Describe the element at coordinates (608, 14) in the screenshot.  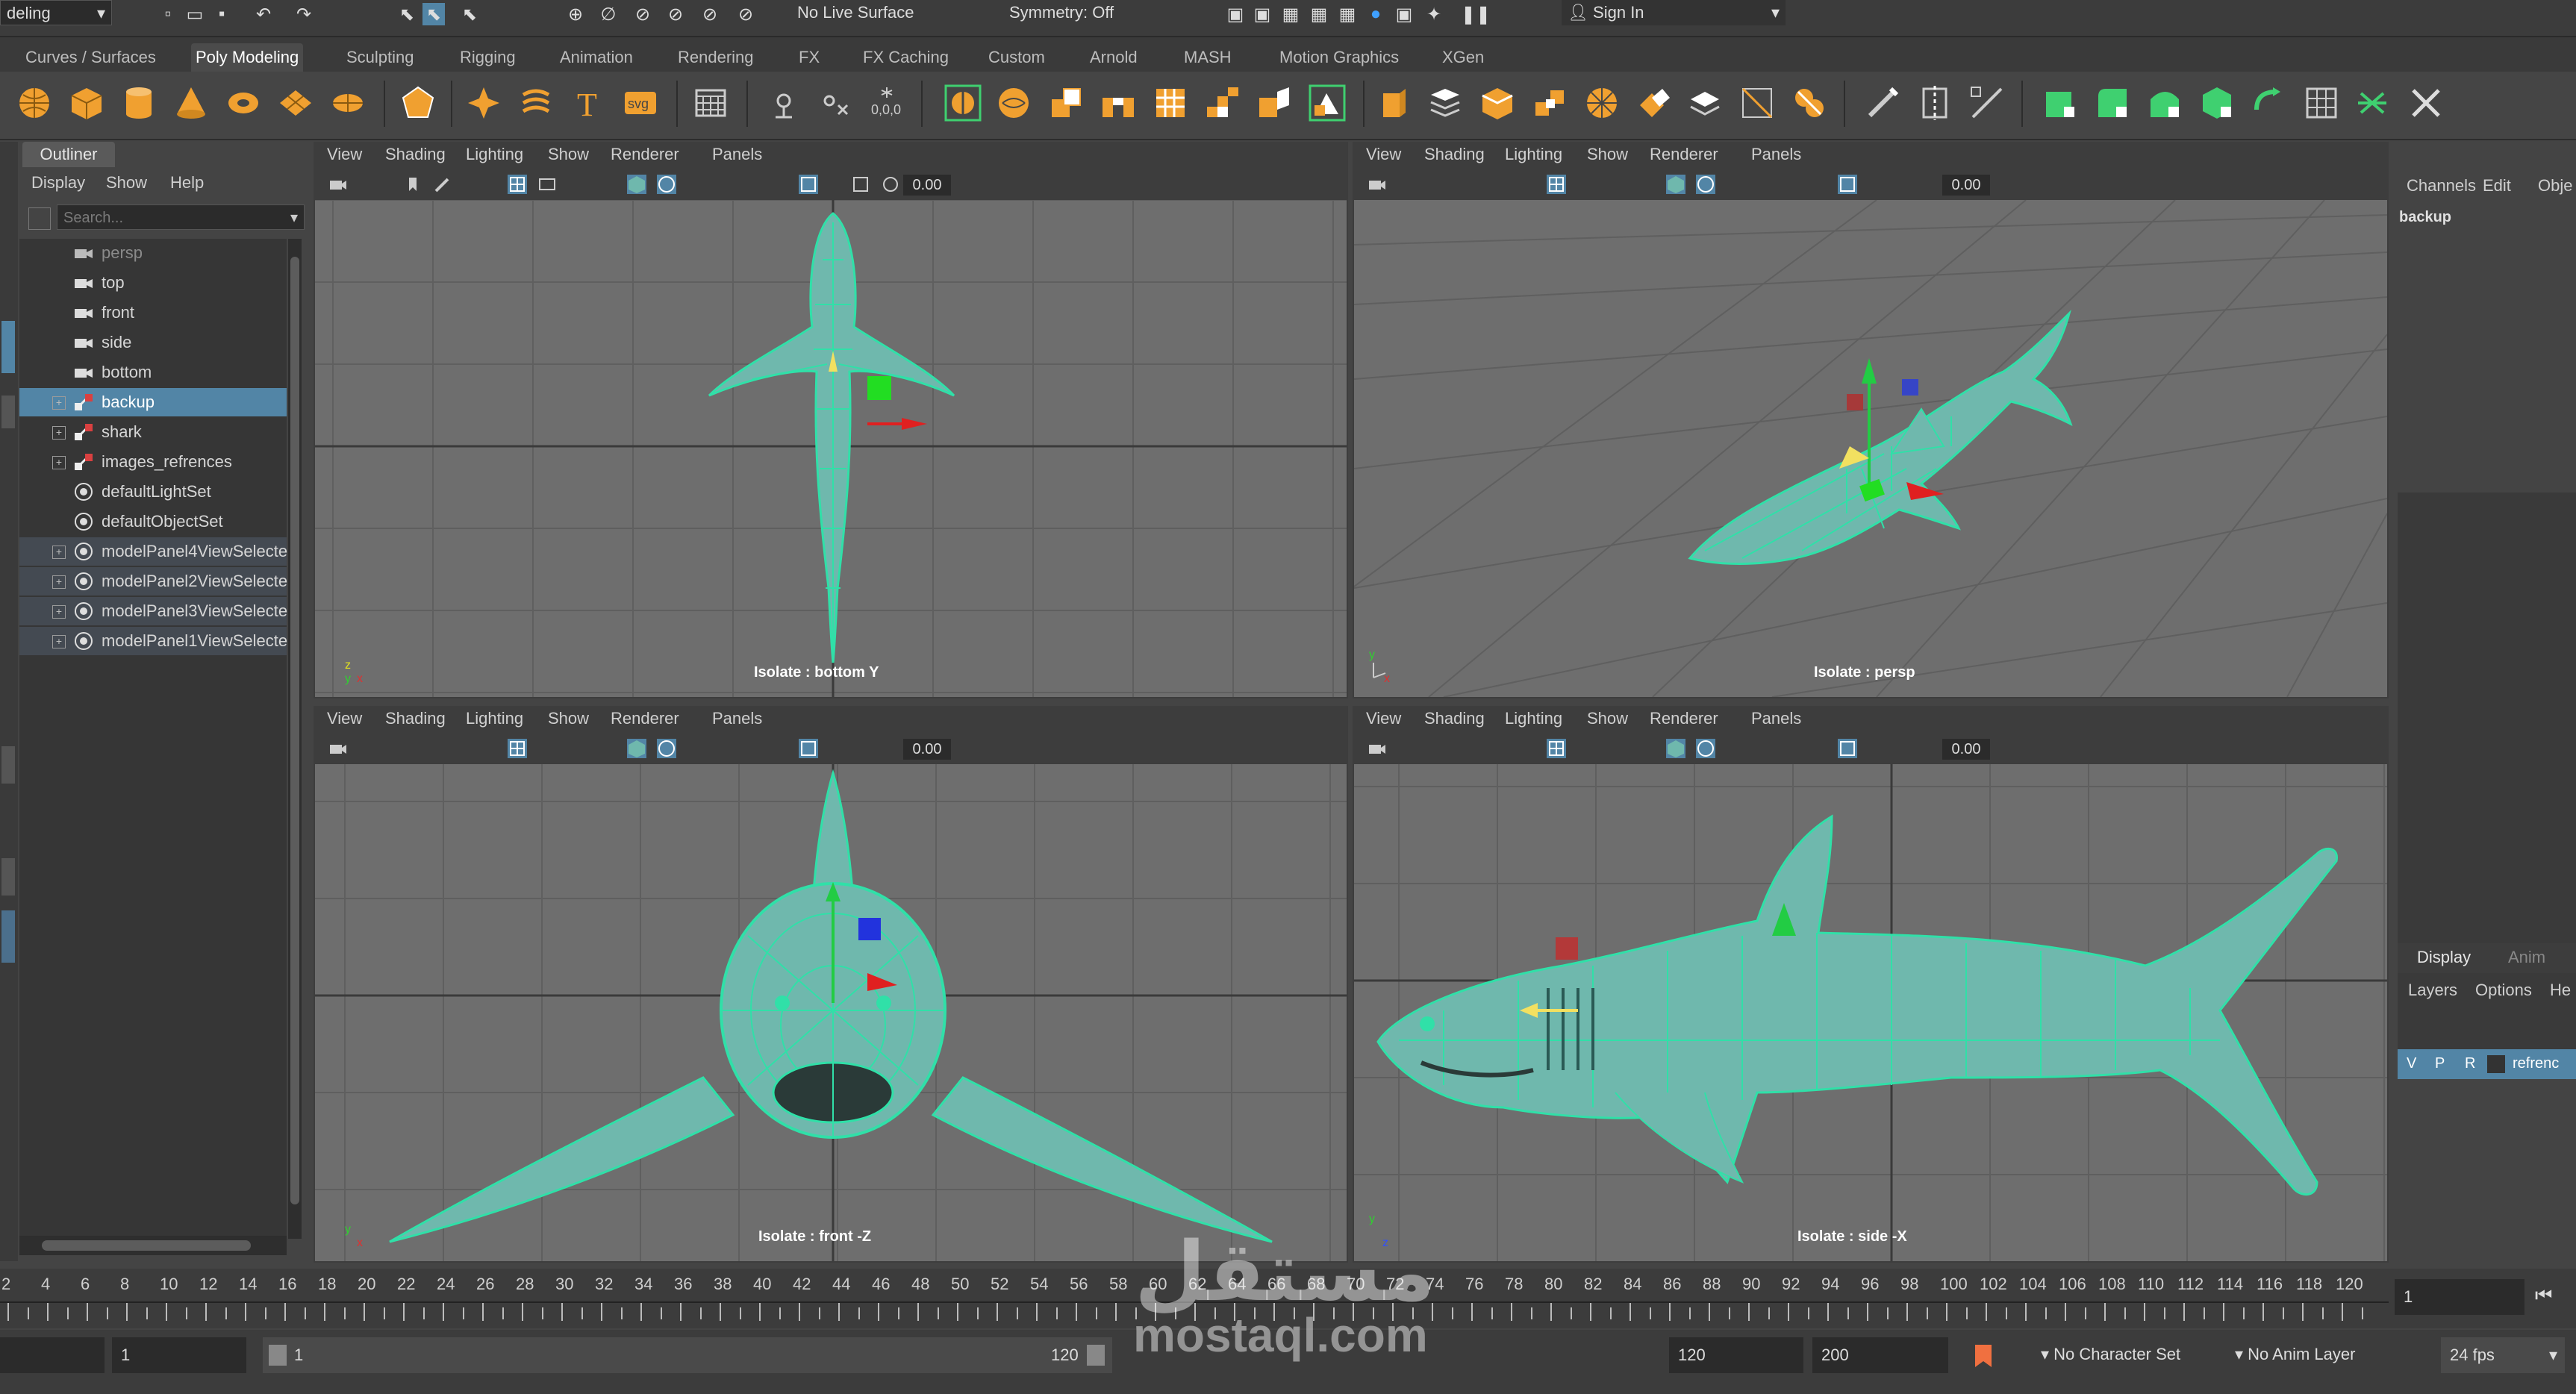
I see `snap-curve-icon: ∅` at that location.